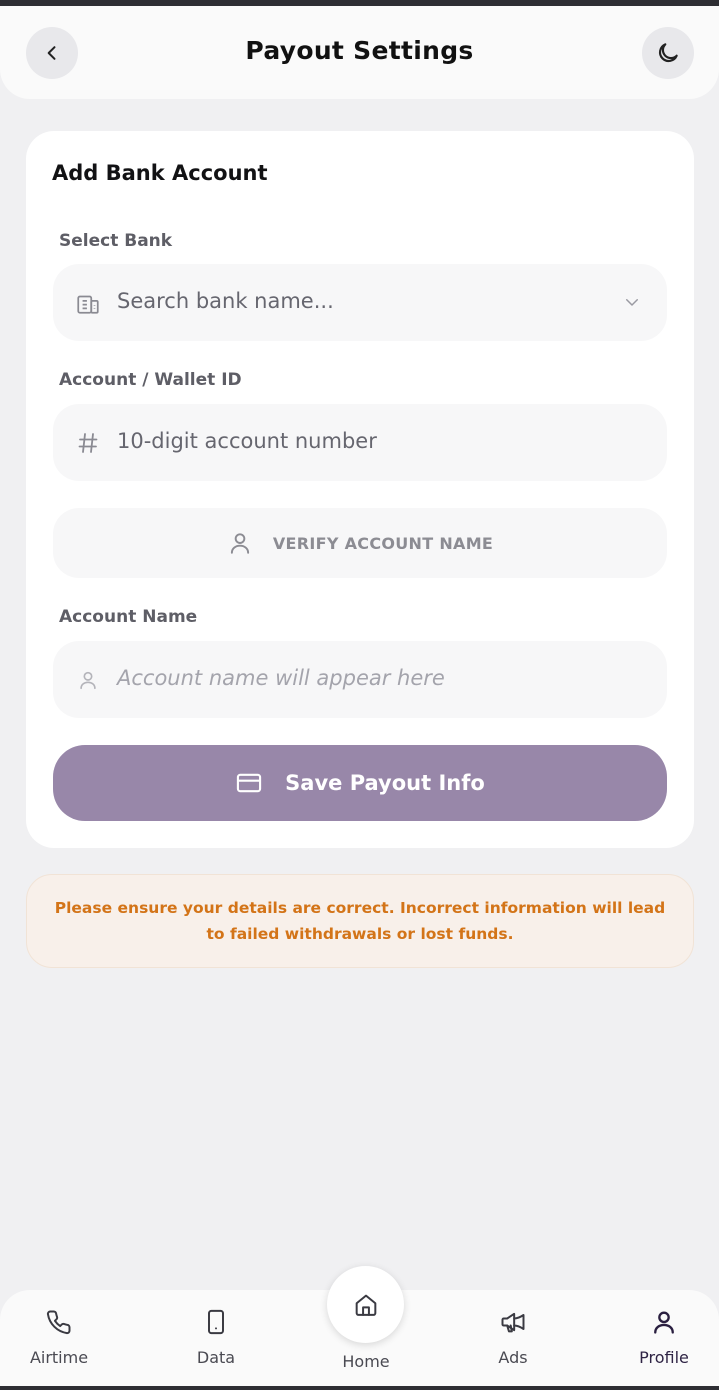 This screenshot has height=1390, width=719. I want to click on phone-icon, so click(58, 1322).